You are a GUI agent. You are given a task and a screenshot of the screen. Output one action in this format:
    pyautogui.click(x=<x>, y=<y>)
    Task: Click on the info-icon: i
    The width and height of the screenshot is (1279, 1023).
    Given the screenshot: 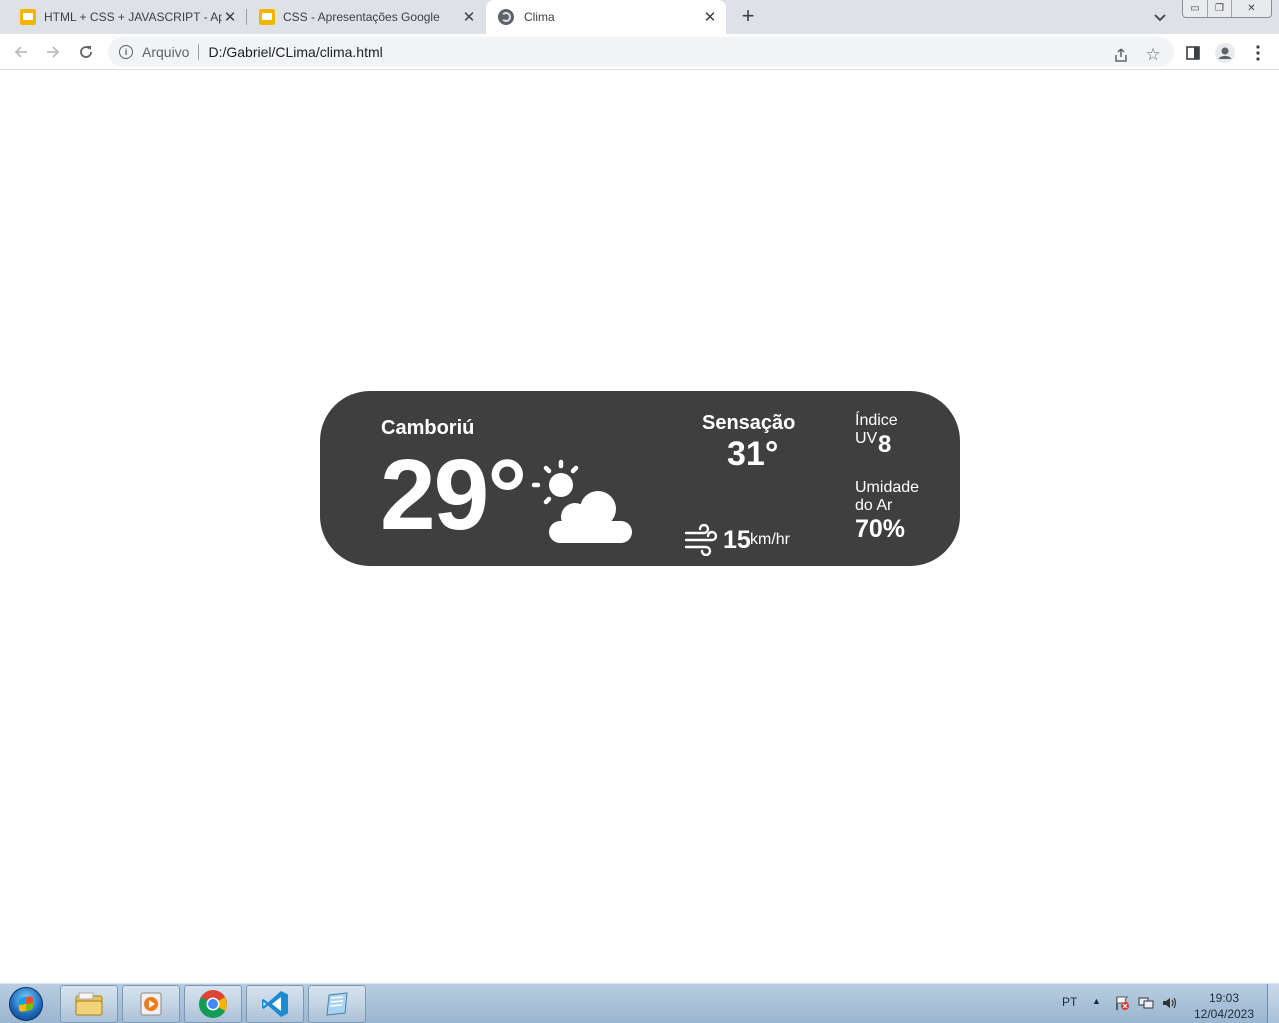 What is the action you would take?
    pyautogui.click(x=126, y=52)
    